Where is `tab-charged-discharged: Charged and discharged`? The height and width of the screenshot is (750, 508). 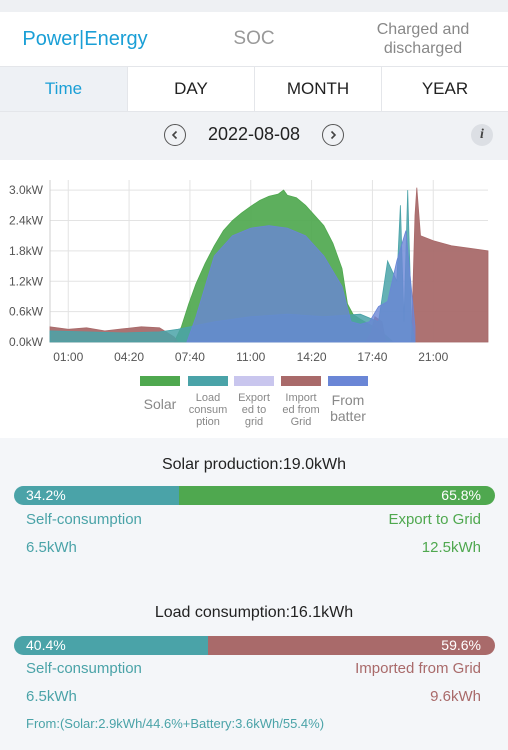 tab-charged-discharged: Charged and discharged is located at coordinates (423, 39).